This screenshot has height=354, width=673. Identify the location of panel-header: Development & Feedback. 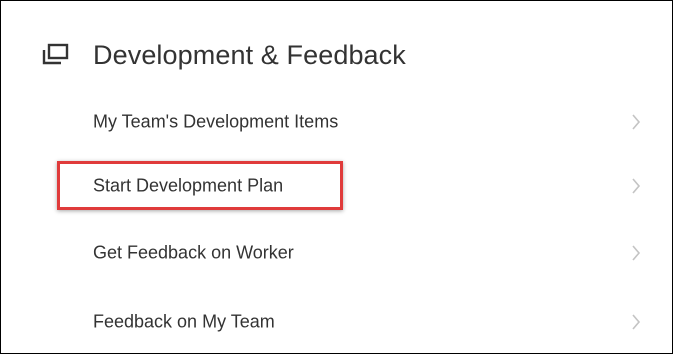
(223, 55).